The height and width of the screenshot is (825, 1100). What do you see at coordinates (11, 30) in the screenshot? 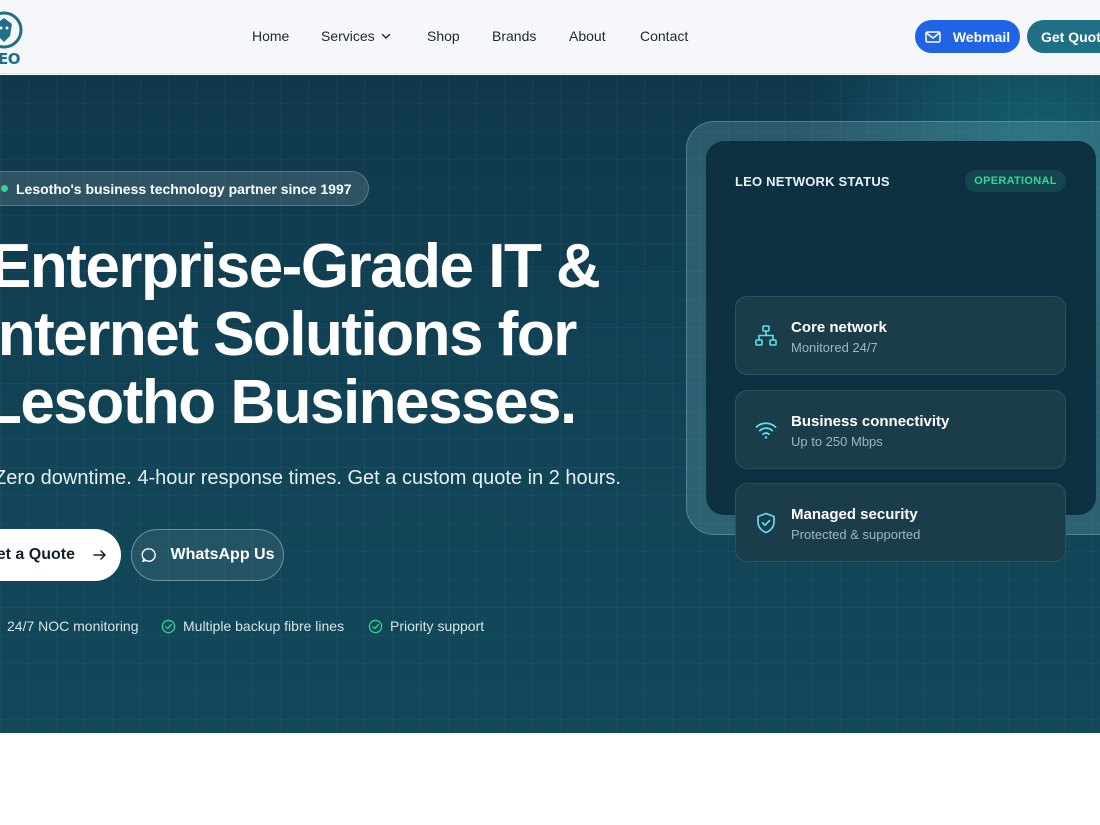
I see `lion-icon` at bounding box center [11, 30].